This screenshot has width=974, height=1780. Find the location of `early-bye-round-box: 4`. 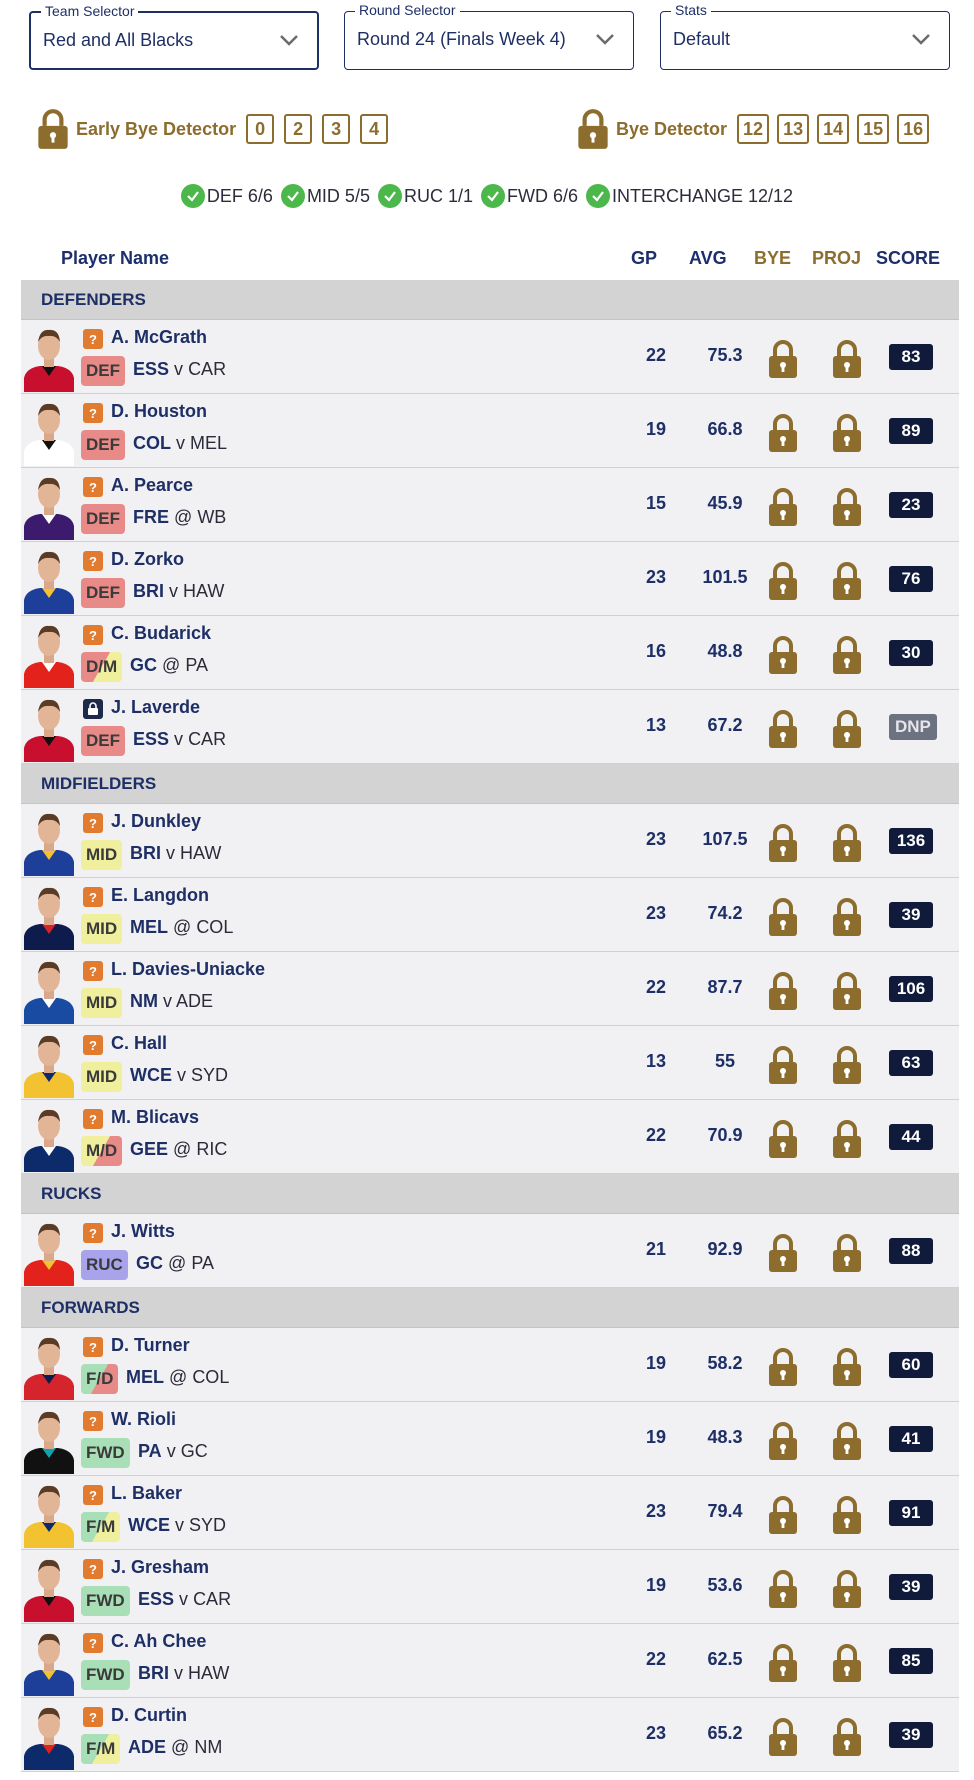

early-bye-round-box: 4 is located at coordinates (374, 129).